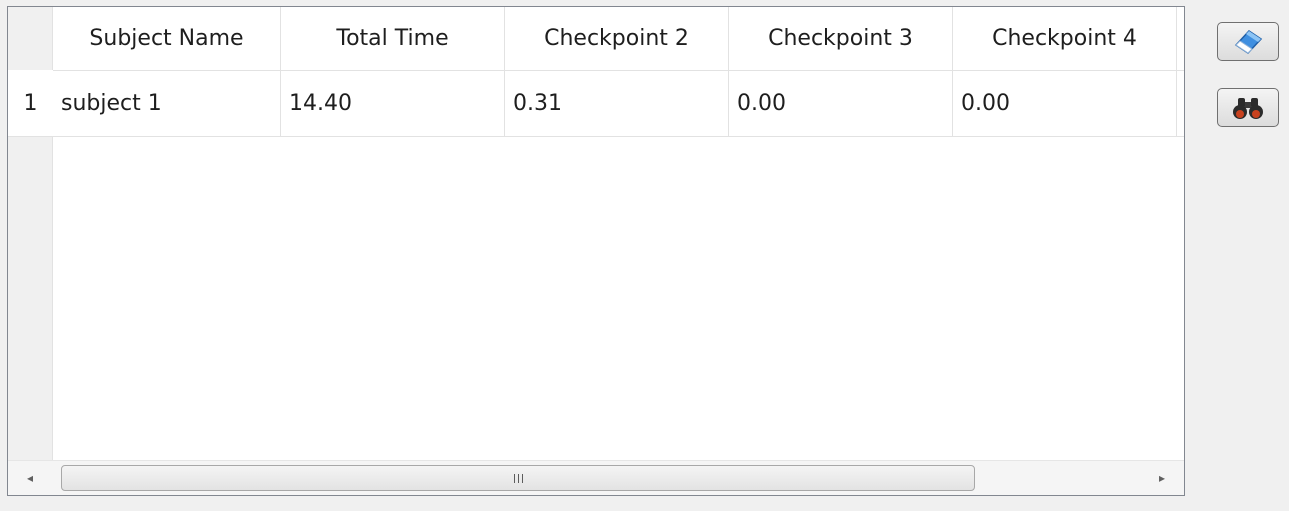  I want to click on binoculars-icon, so click(1248, 108).